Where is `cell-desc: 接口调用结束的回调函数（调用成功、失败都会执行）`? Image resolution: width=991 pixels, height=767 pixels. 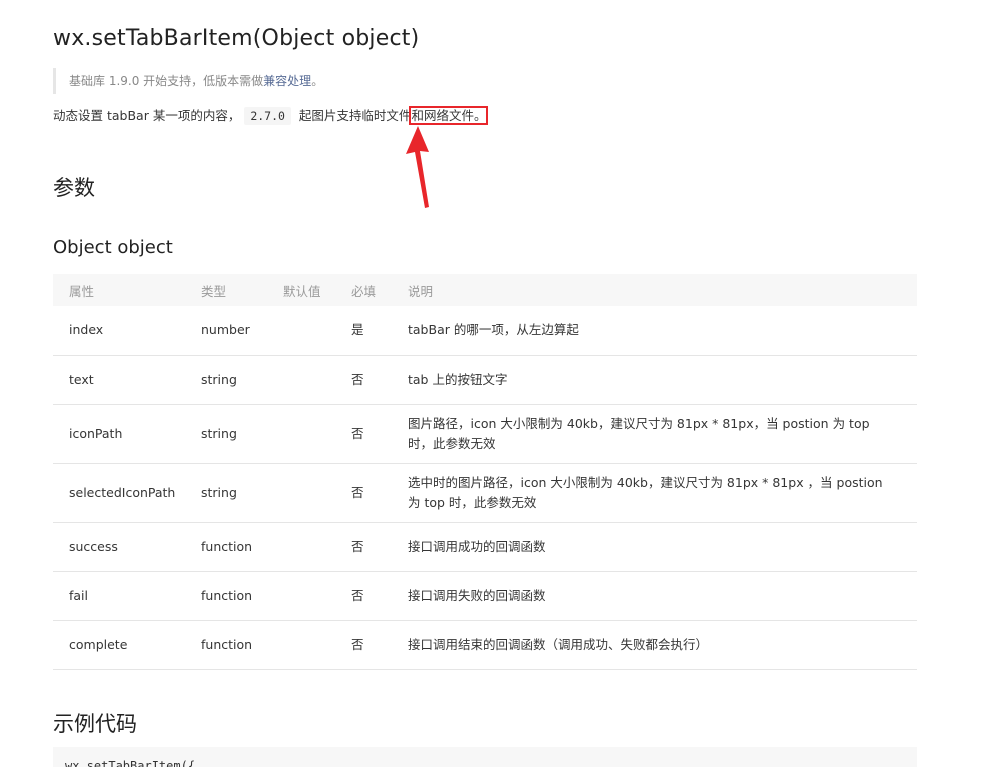
cell-desc: 接口调用结束的回调函数（调用成功、失败都会执行） is located at coordinates (654, 645).